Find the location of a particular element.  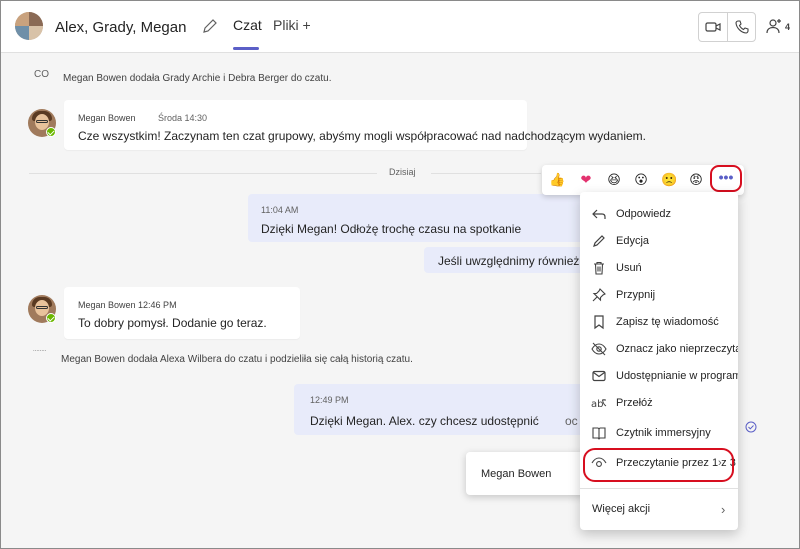

like-reaction-icon: 👍 is located at coordinates (557, 180).